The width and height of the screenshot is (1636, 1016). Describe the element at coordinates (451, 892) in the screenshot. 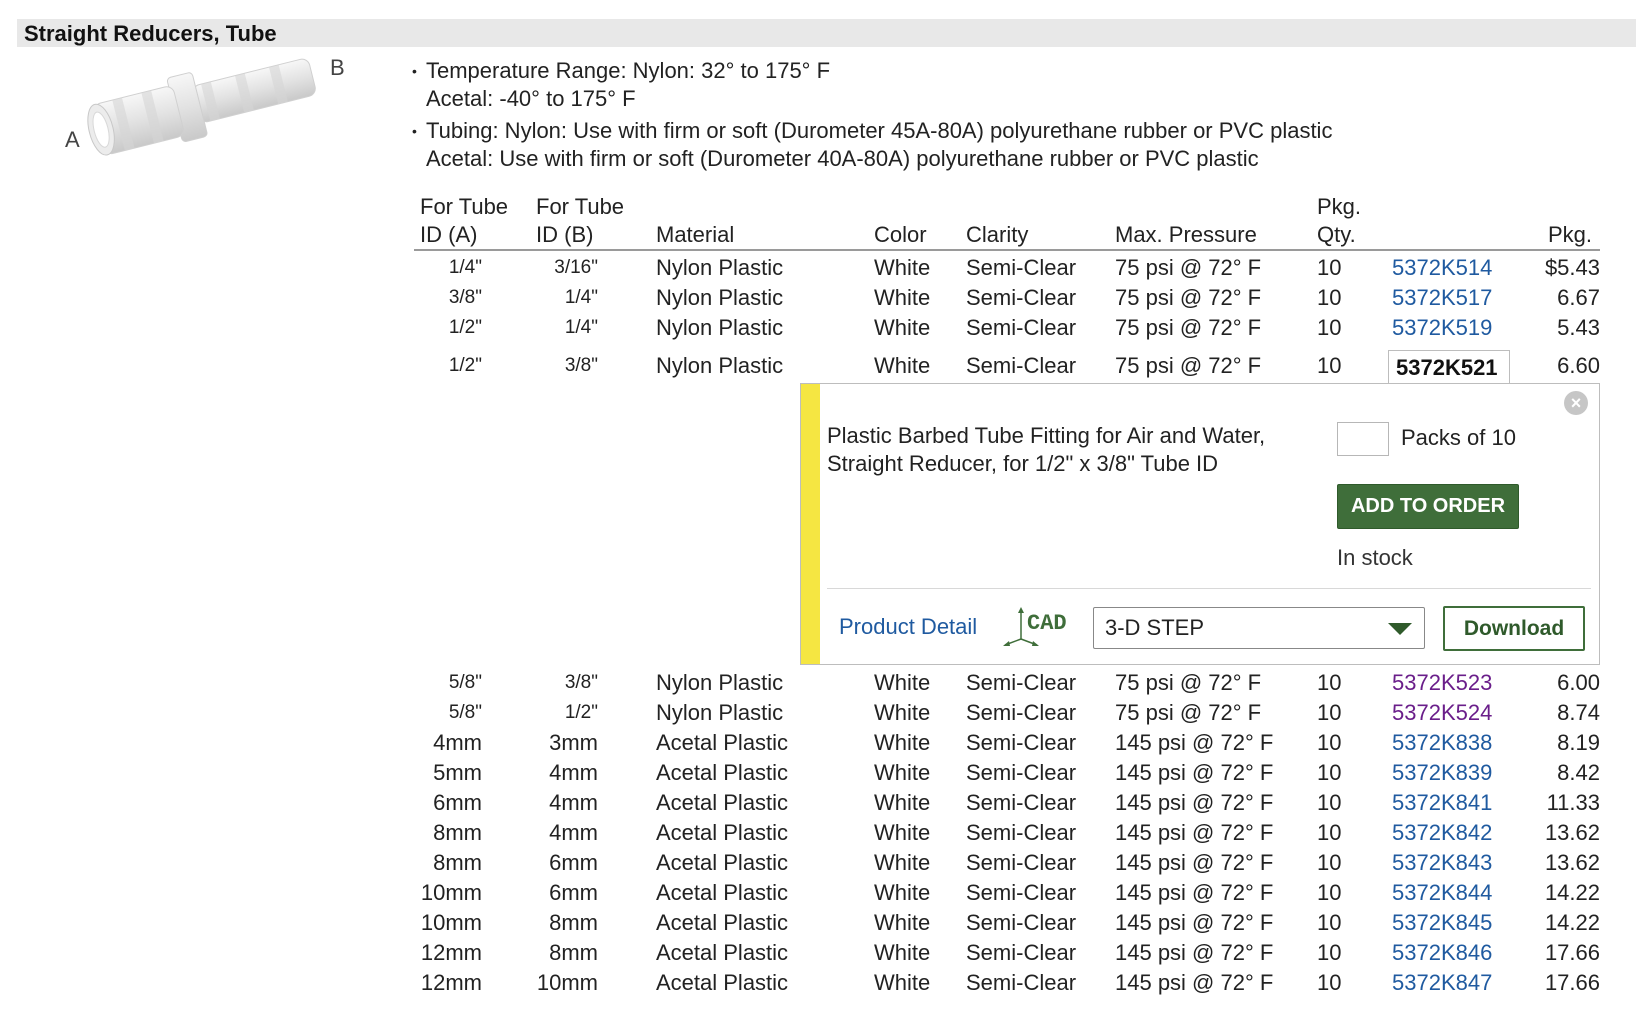

I see `tube-a: 10mm` at that location.